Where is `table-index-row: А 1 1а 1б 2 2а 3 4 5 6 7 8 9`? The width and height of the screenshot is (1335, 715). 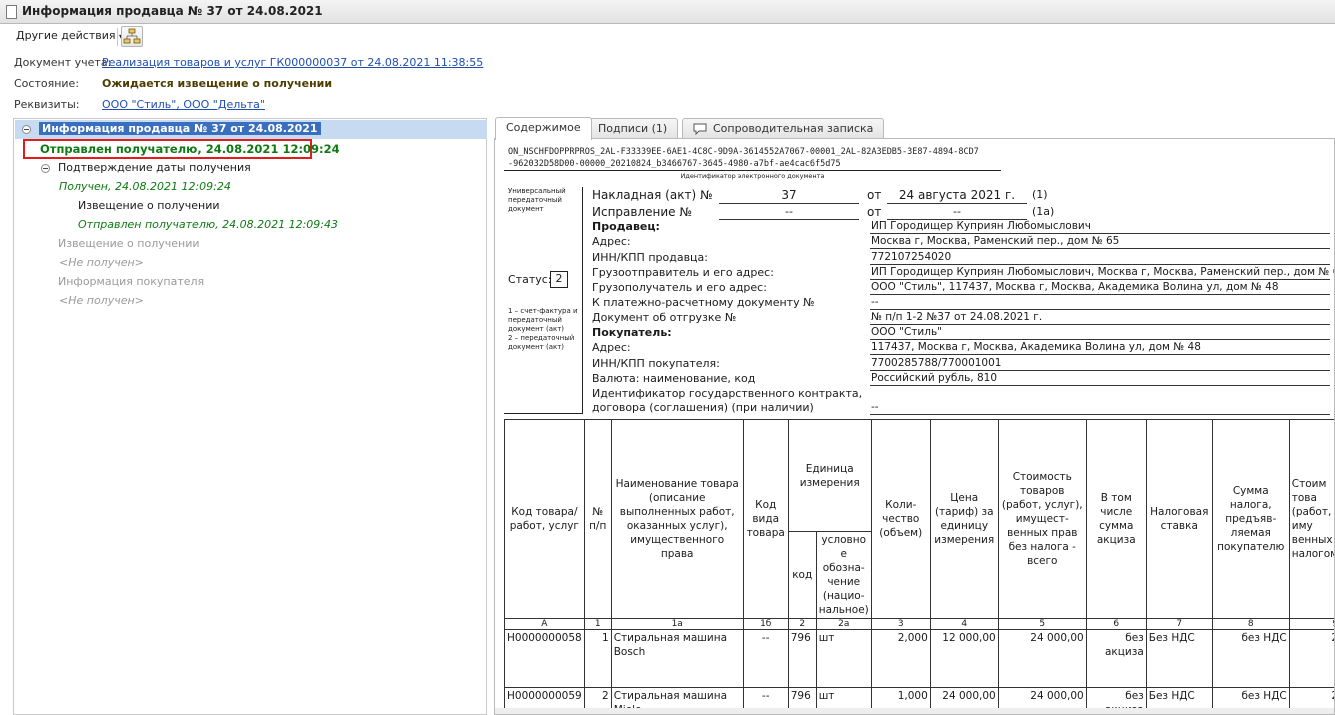
table-index-row: А 1 1а 1б 2 2а 3 4 5 6 7 8 9 is located at coordinates (919, 624).